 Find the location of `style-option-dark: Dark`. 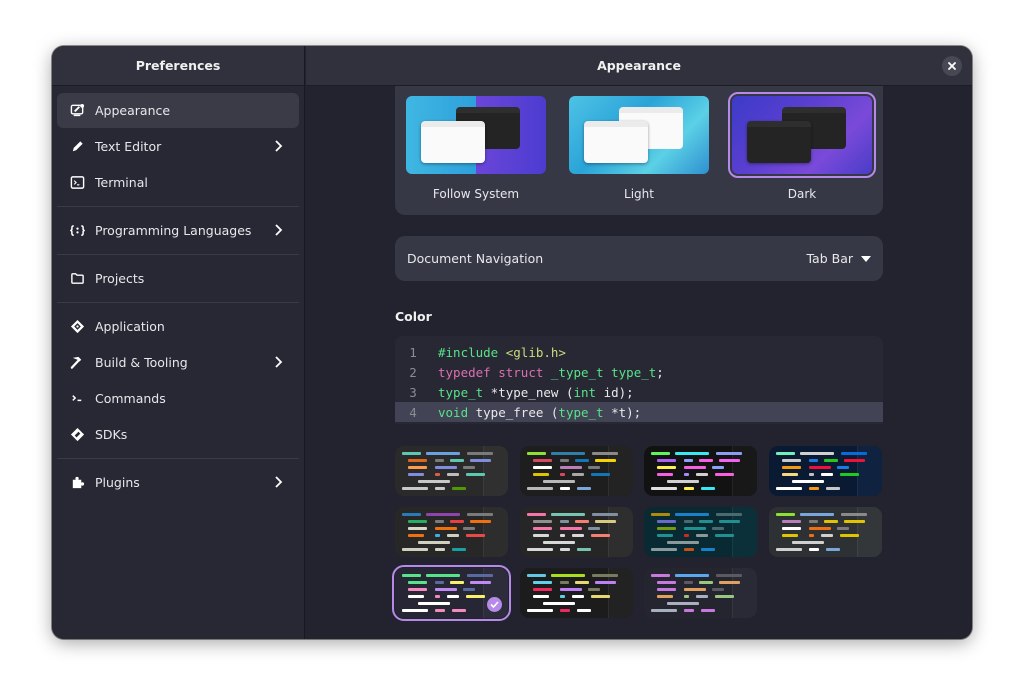

style-option-dark: Dark is located at coordinates (802, 146).